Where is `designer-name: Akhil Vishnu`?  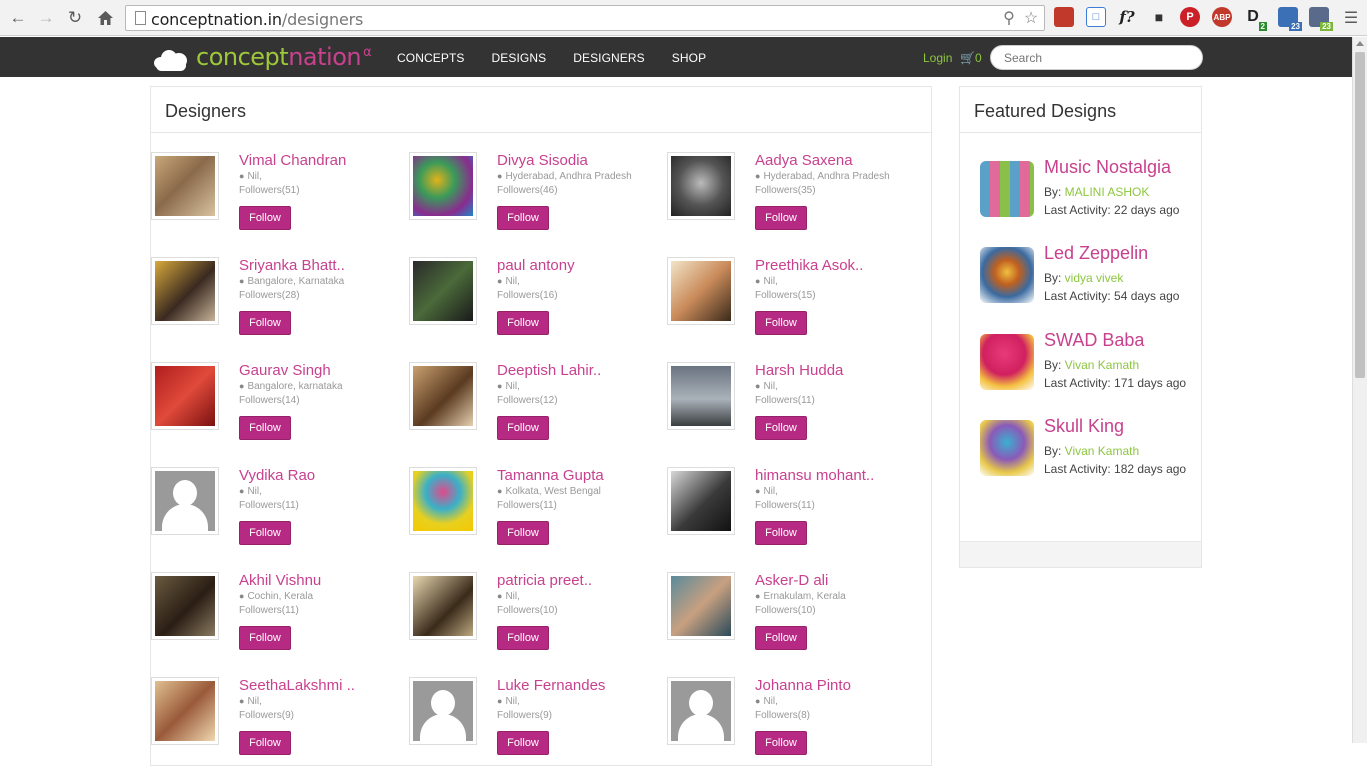 designer-name: Akhil Vishnu is located at coordinates (280, 580).